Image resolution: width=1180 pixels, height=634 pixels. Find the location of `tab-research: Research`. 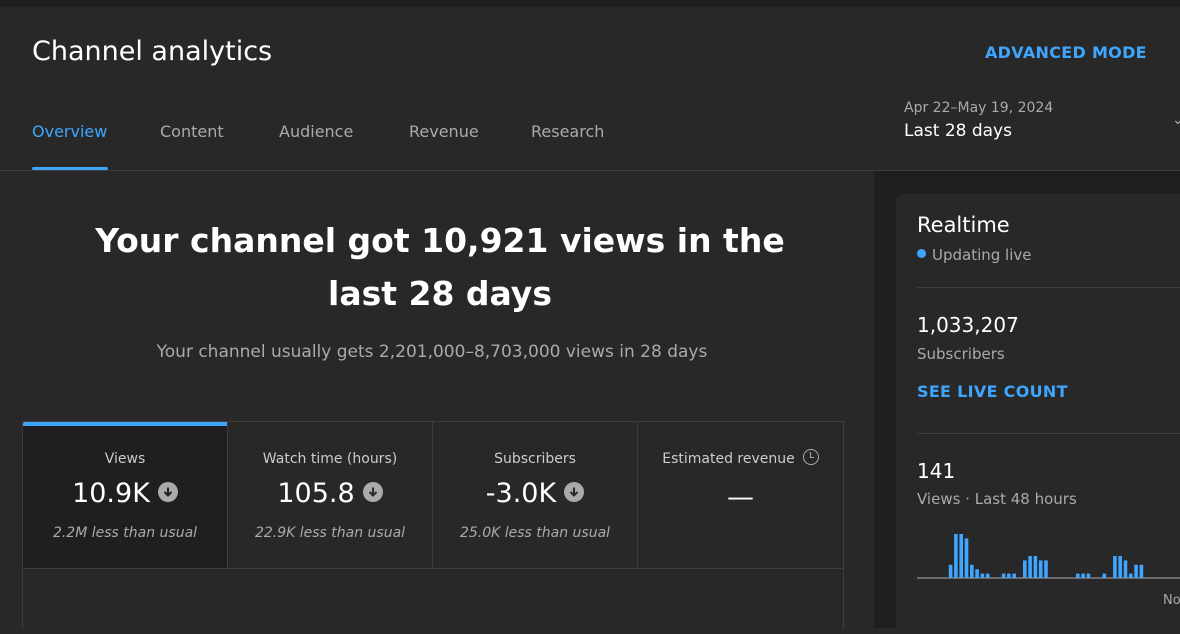

tab-research: Research is located at coordinates (567, 131).